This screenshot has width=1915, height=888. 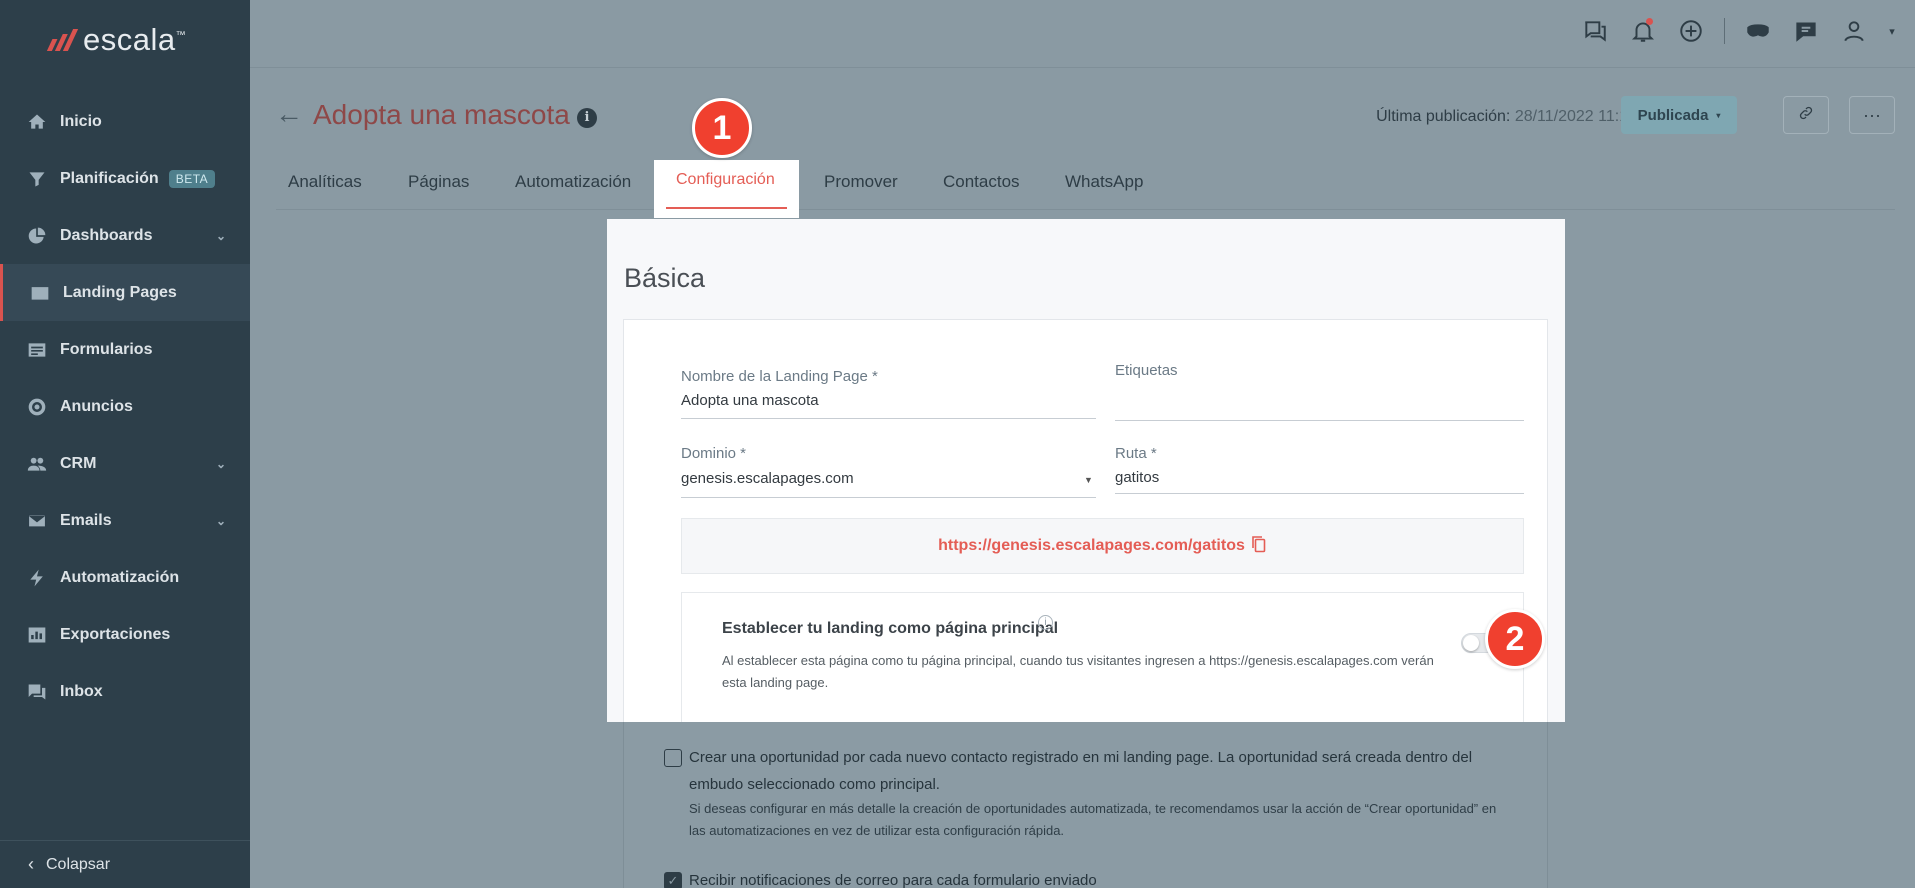 I want to click on sidebar-item-planificacion: Planificación BETA, so click(x=125, y=178).